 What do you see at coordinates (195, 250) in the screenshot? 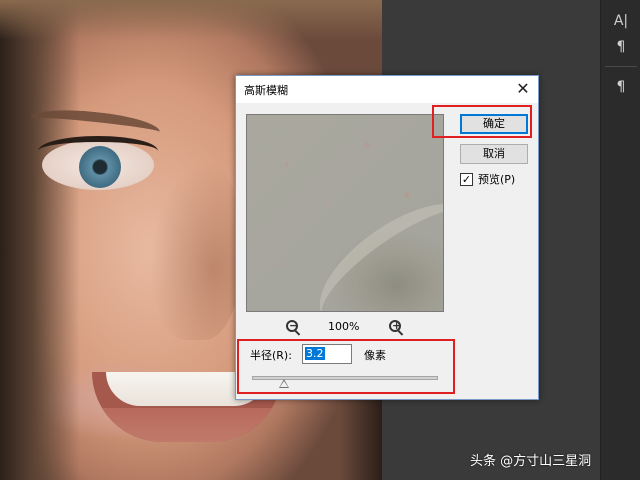
I see `nose-shadow` at bounding box center [195, 250].